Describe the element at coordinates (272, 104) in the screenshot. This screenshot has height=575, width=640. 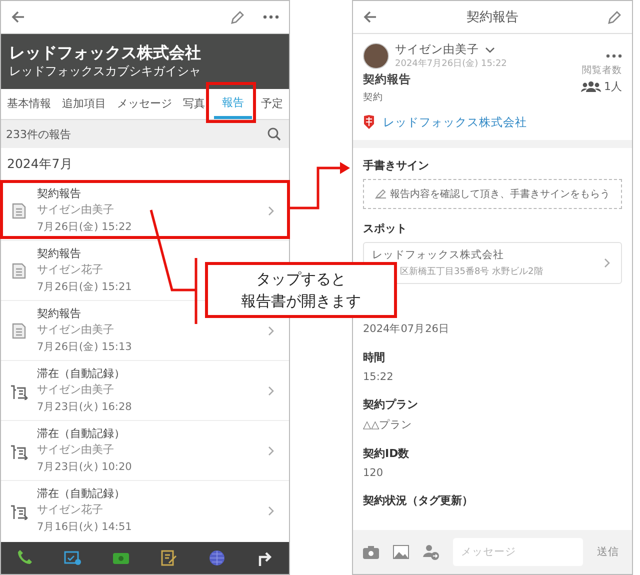
I see `tab: 予定` at that location.